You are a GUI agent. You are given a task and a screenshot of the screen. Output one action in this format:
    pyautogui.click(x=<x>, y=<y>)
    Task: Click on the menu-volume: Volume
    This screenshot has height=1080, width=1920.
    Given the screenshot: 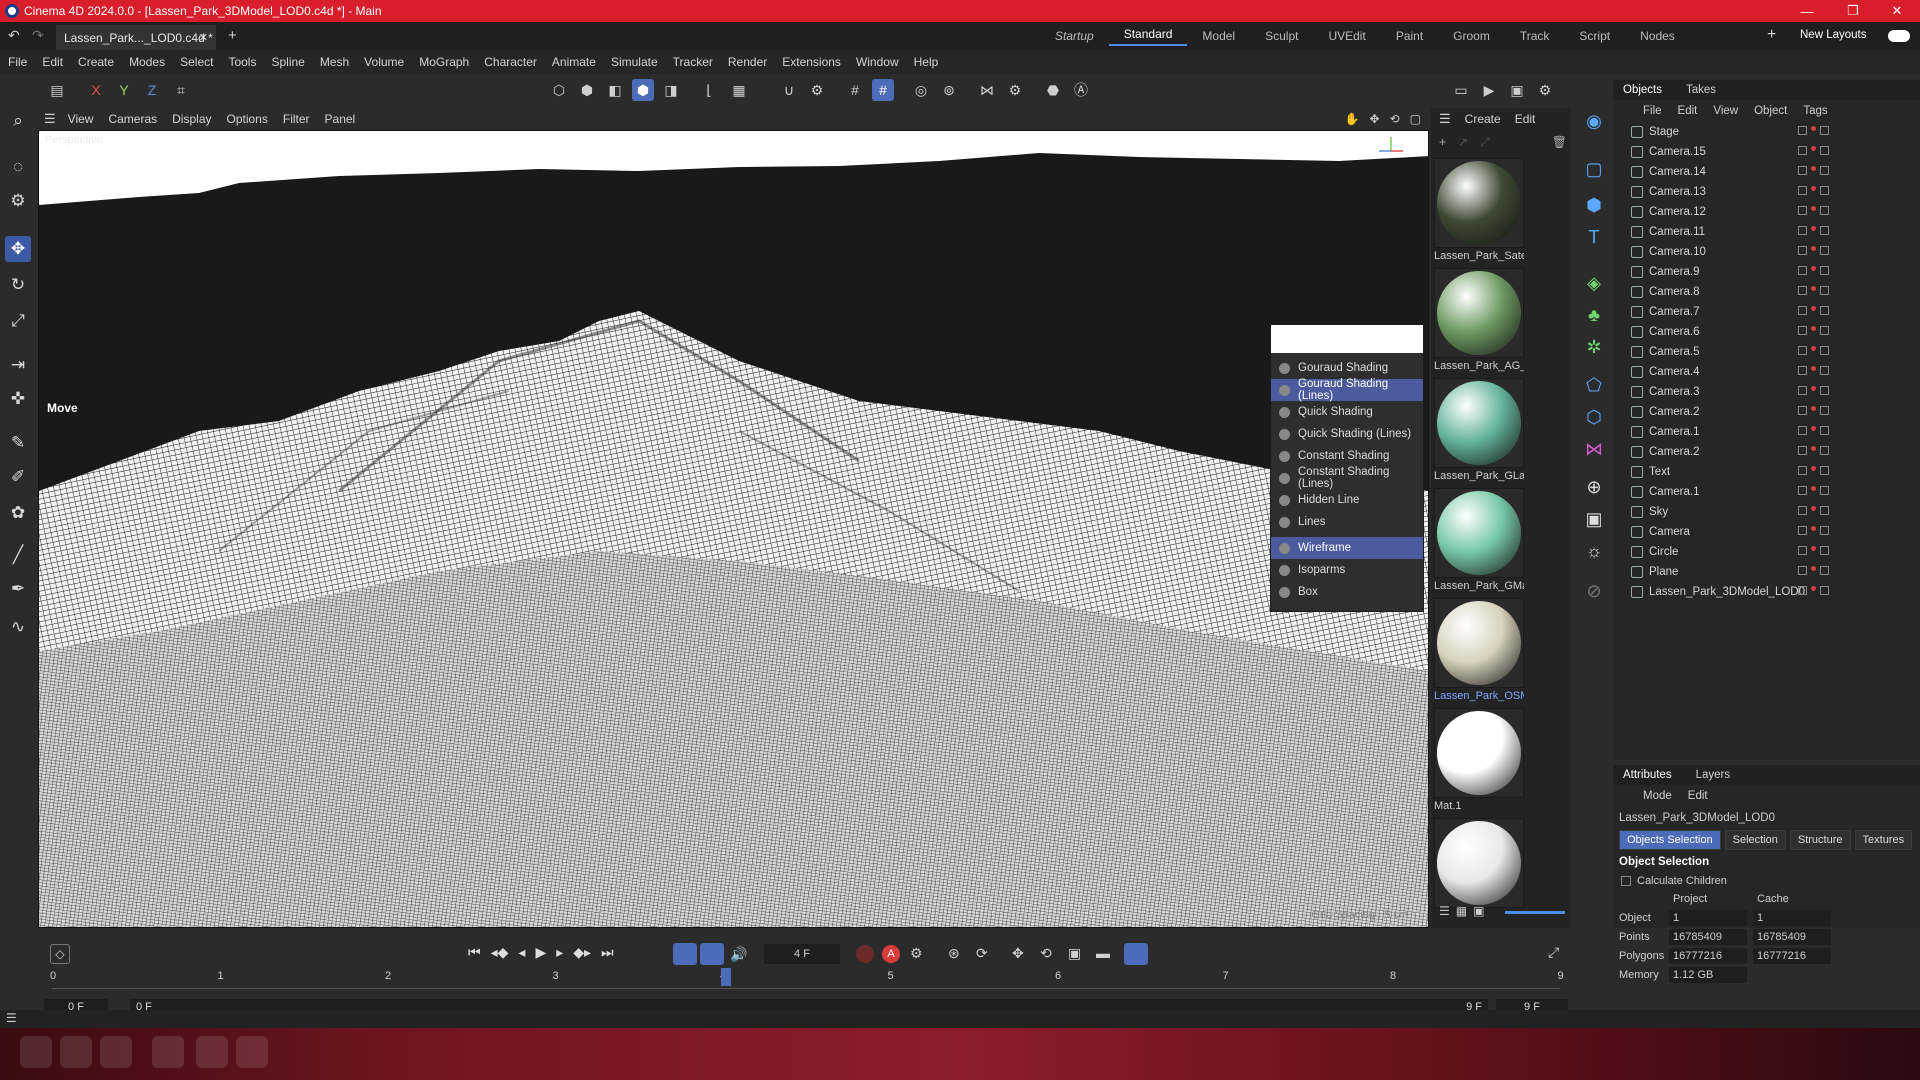 What is the action you would take?
    pyautogui.click(x=384, y=62)
    